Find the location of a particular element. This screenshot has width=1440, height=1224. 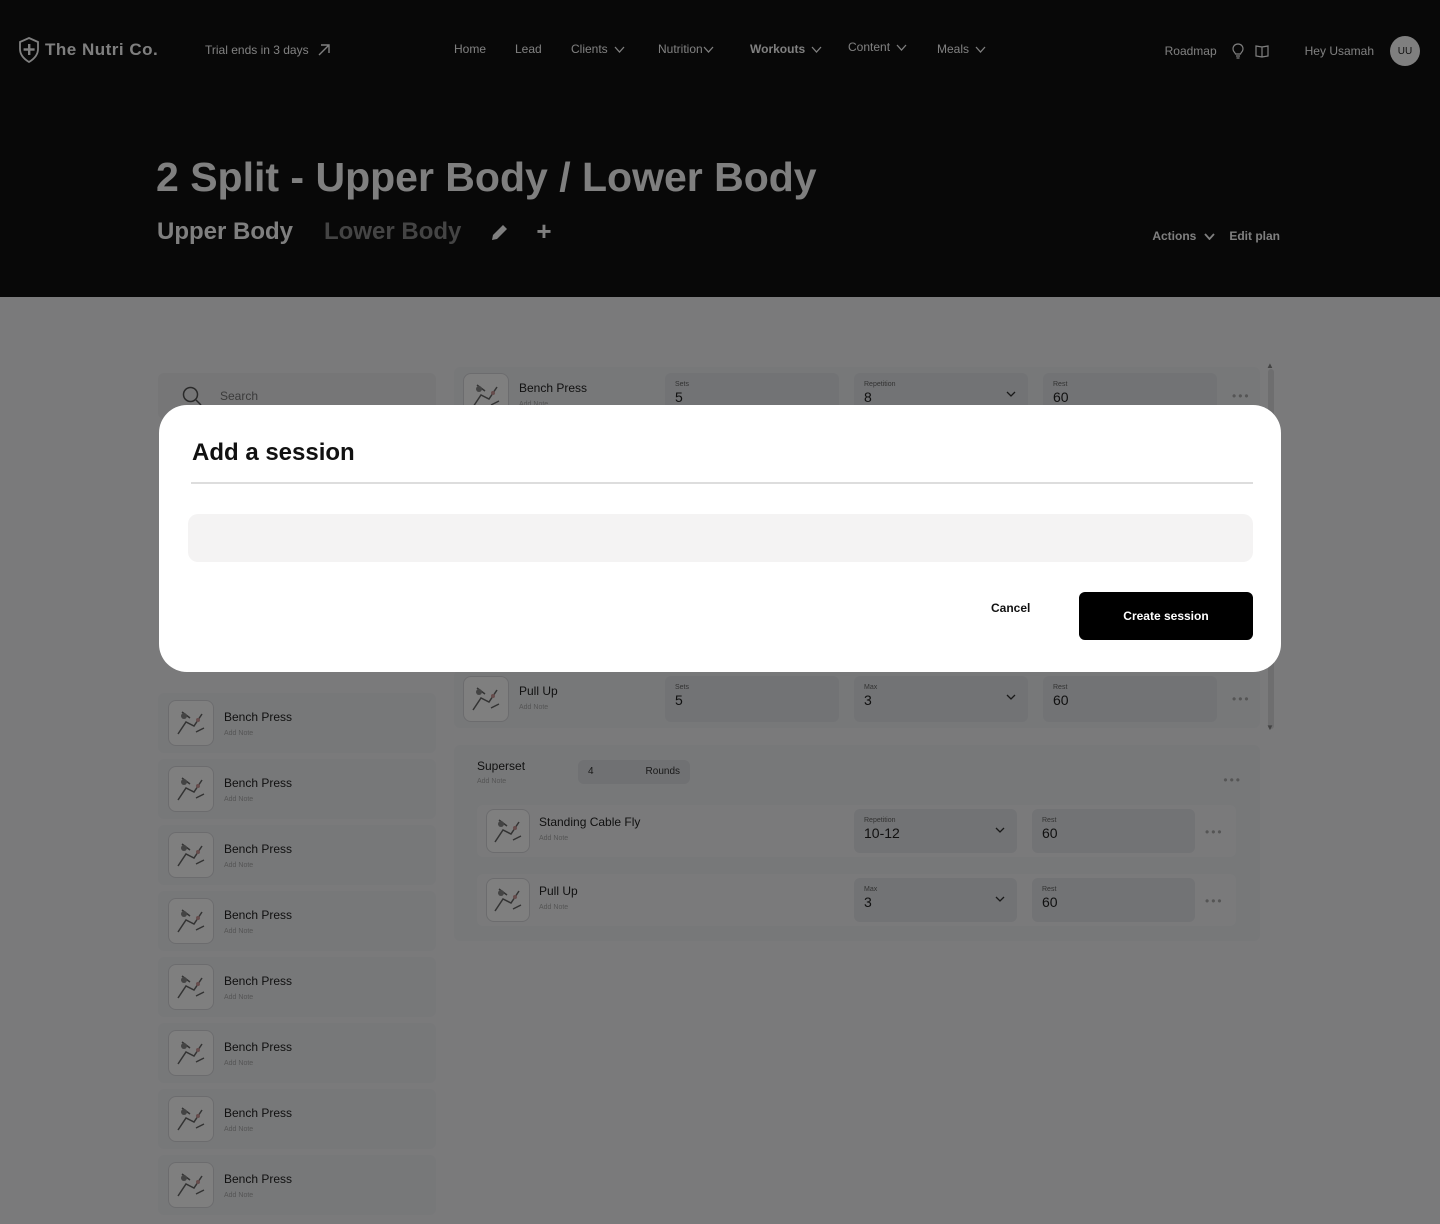

cancel-button: Cancel is located at coordinates (1010, 608).